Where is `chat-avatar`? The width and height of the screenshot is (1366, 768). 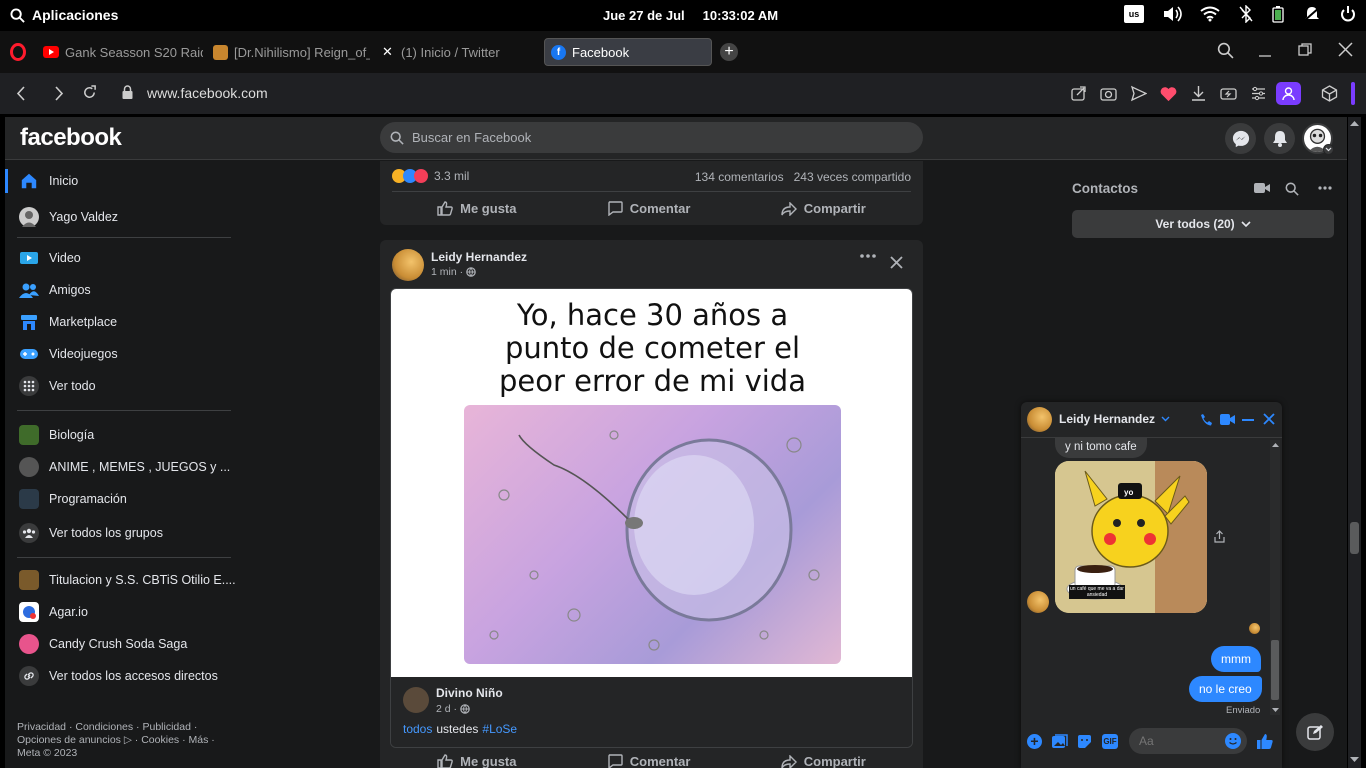 chat-avatar is located at coordinates (1039, 419).